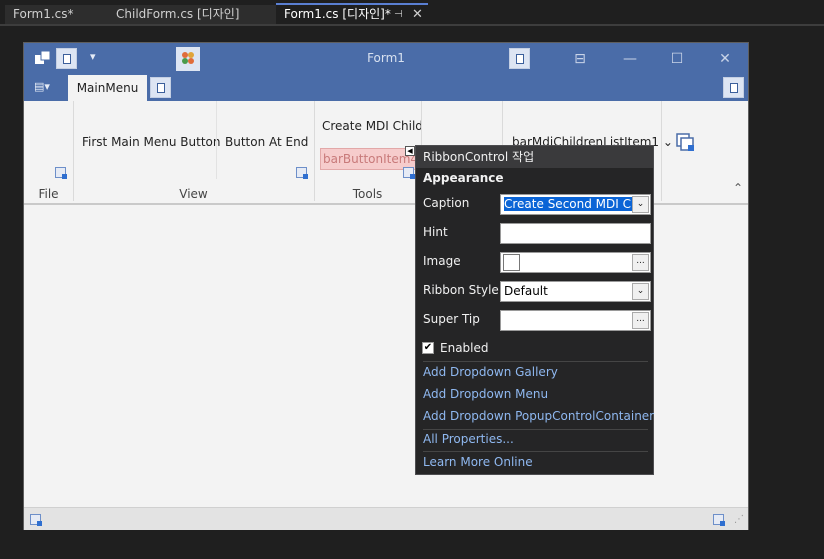  I want to click on tab-label: Form1.cs [디자인]*, so click(337, 14).